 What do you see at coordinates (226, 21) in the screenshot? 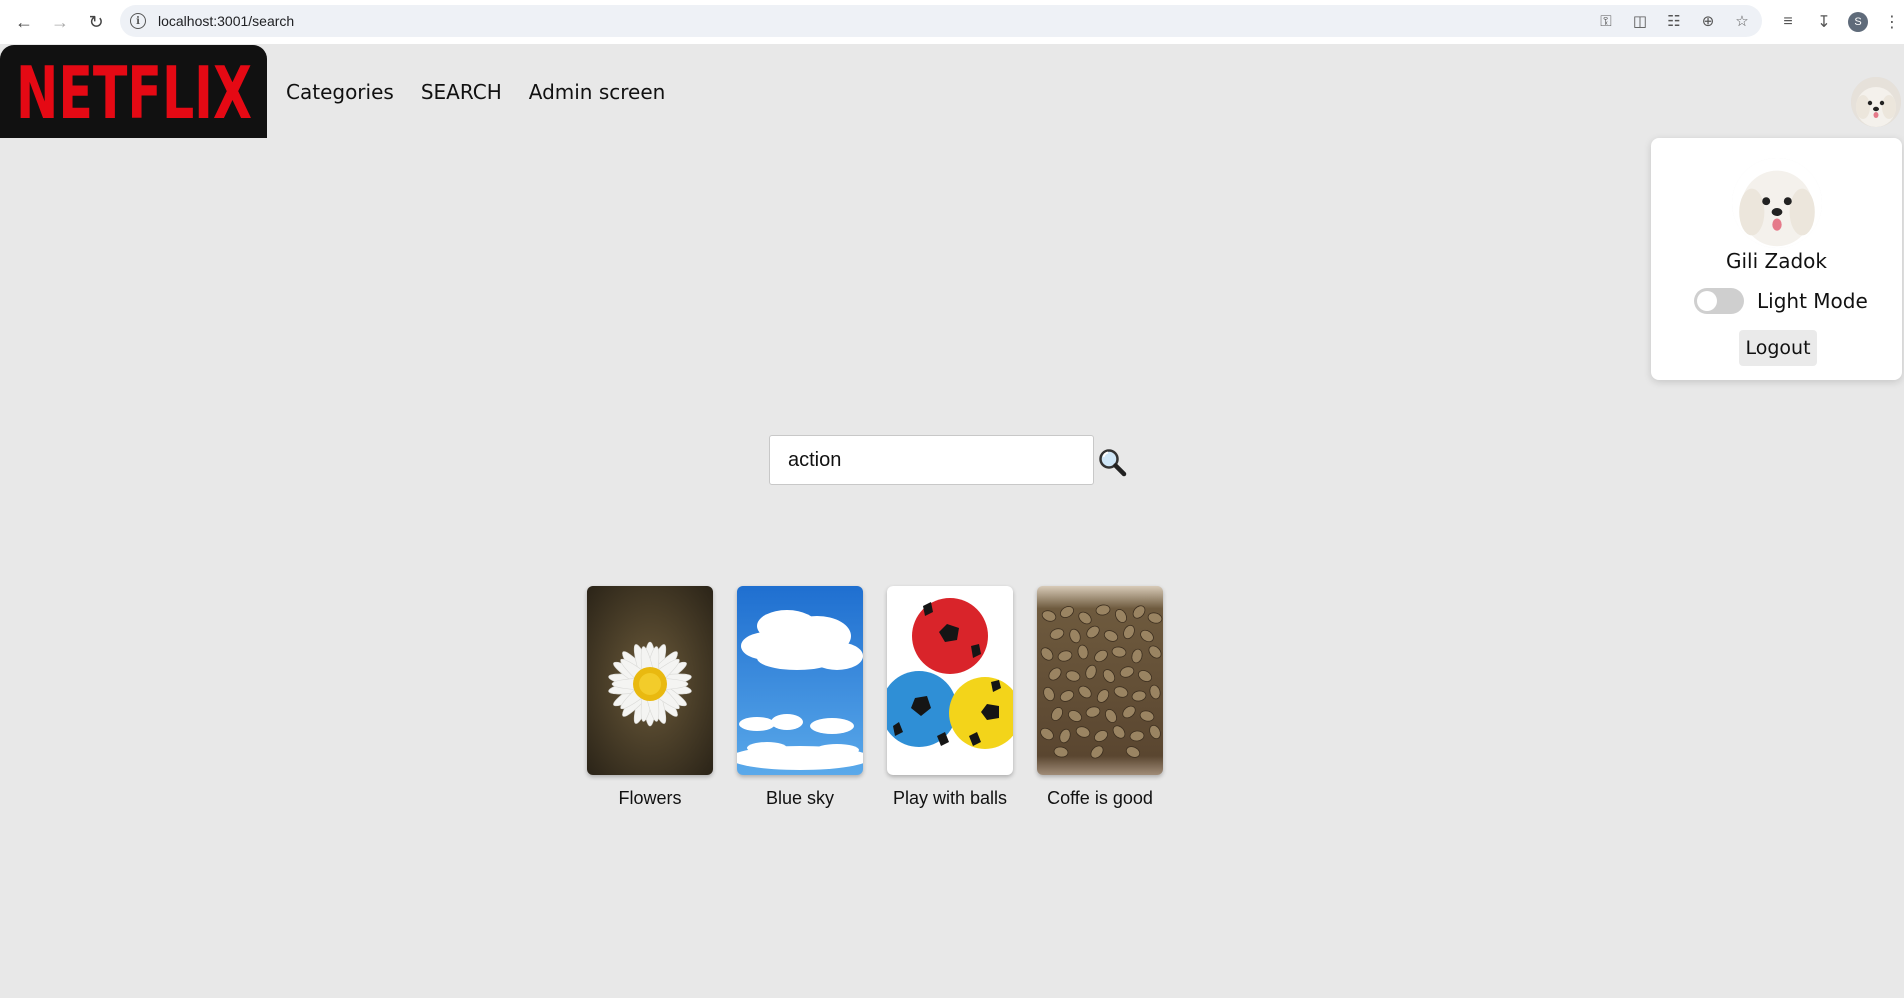
I see `url-text: localhost:3001/search` at bounding box center [226, 21].